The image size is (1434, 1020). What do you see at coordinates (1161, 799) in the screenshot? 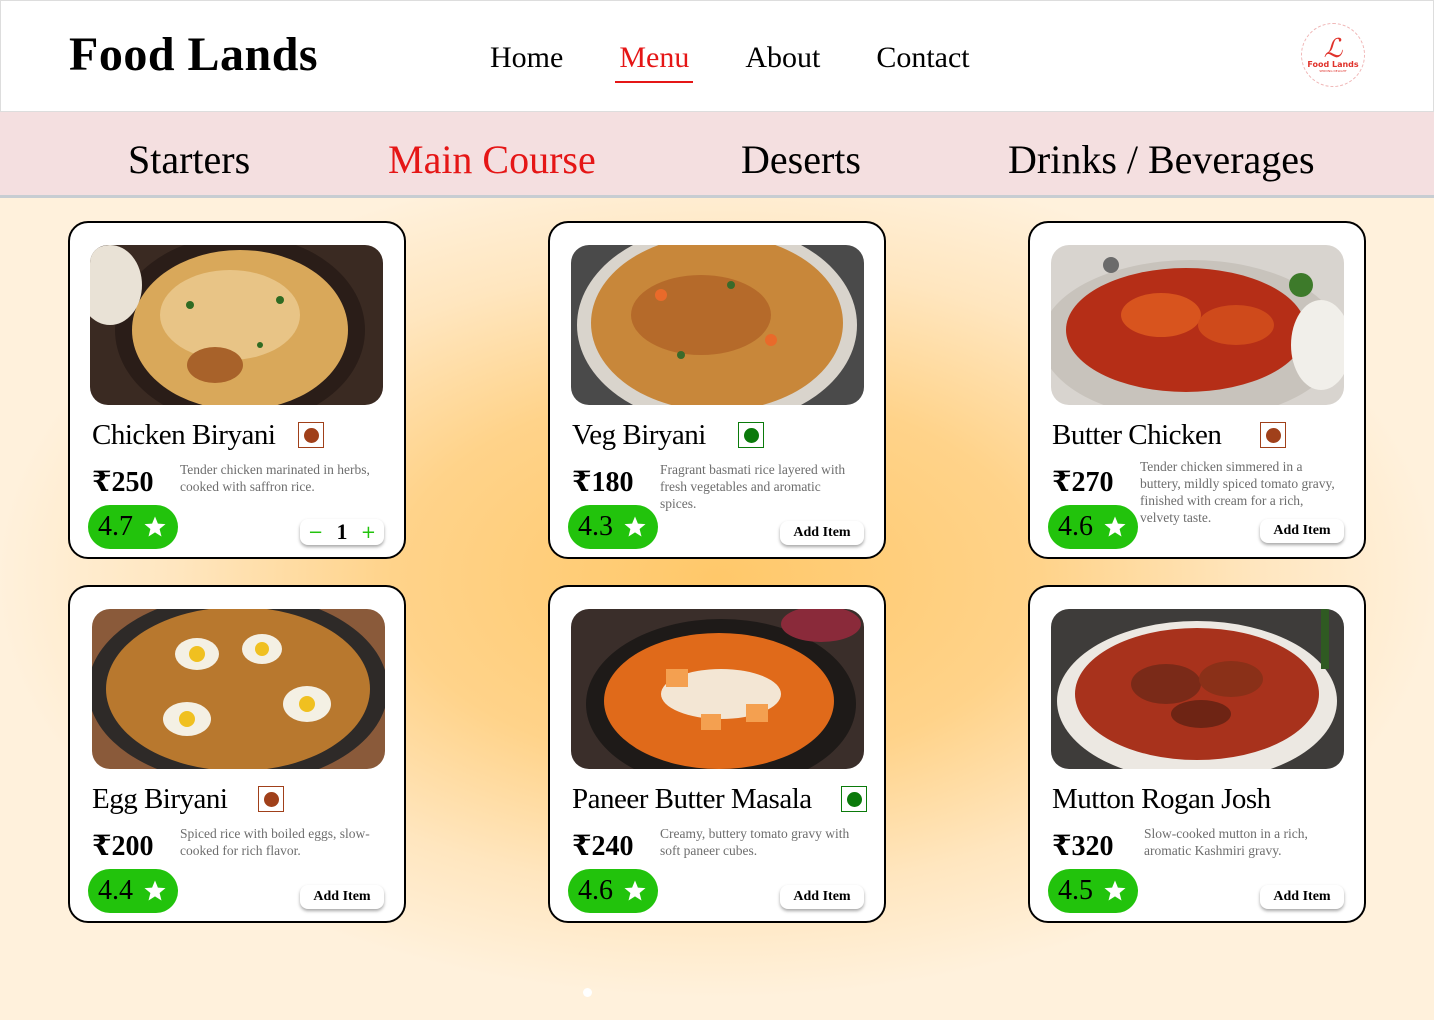
I see `dish-name: Mutton Rogan Josh` at bounding box center [1161, 799].